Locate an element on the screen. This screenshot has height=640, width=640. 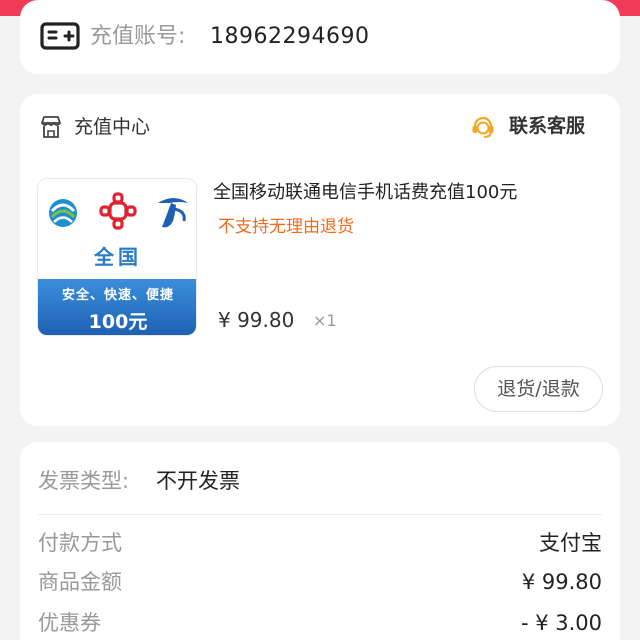
account-number: 18962294690 is located at coordinates (290, 36).